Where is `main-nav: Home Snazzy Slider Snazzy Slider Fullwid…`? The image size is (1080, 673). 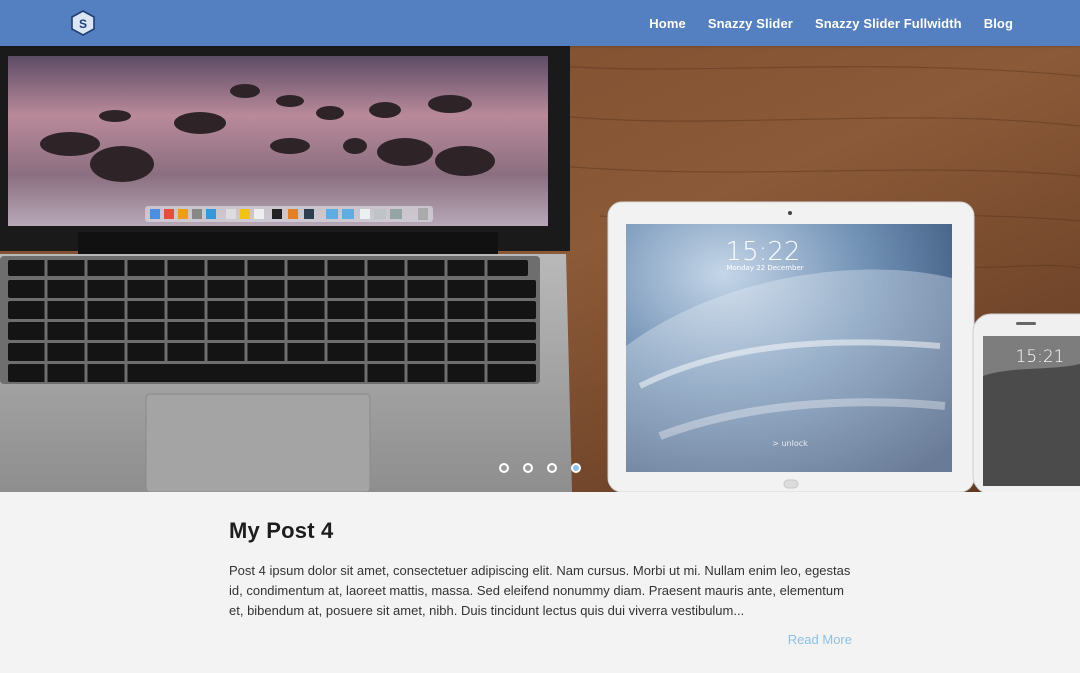
main-nav: Home Snazzy Slider Snazzy Slider Fullwid… is located at coordinates (831, 23).